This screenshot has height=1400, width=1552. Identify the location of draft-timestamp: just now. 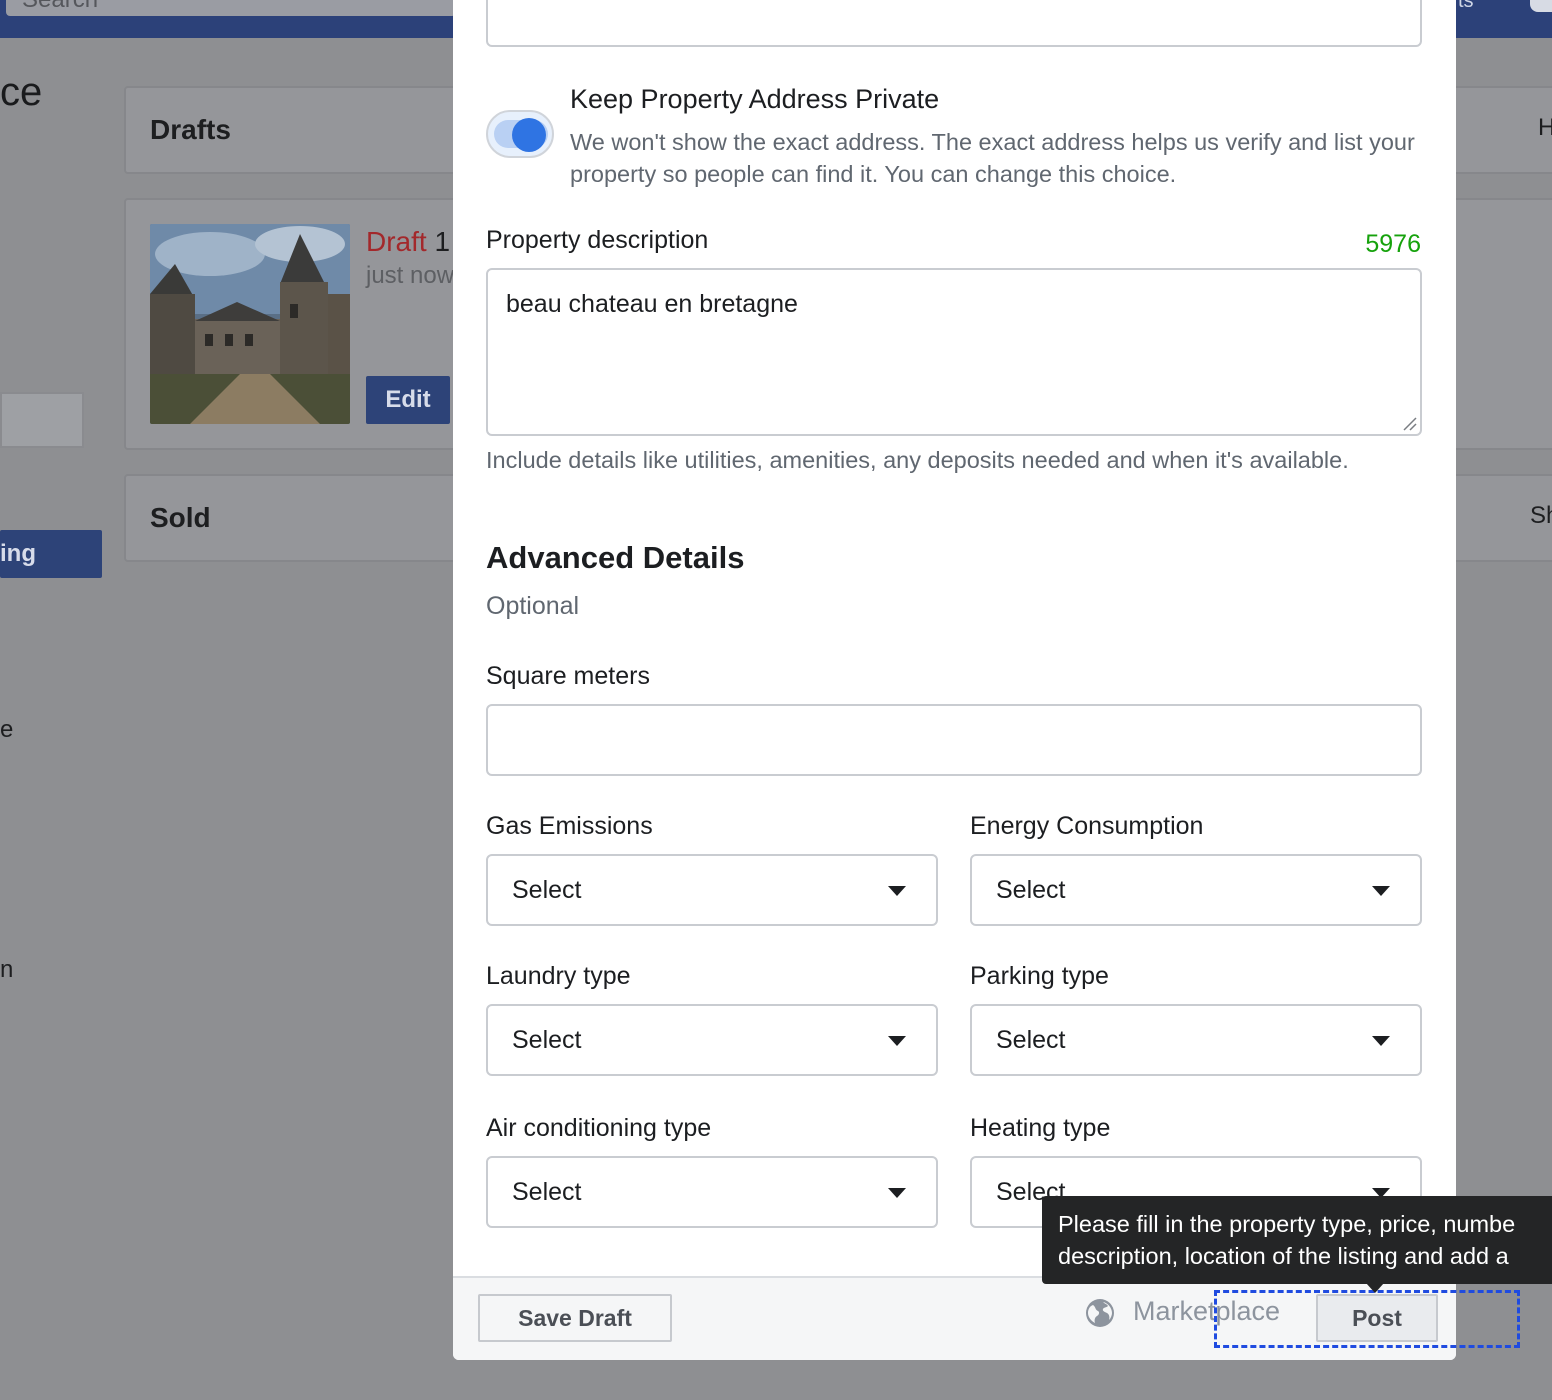
(410, 275).